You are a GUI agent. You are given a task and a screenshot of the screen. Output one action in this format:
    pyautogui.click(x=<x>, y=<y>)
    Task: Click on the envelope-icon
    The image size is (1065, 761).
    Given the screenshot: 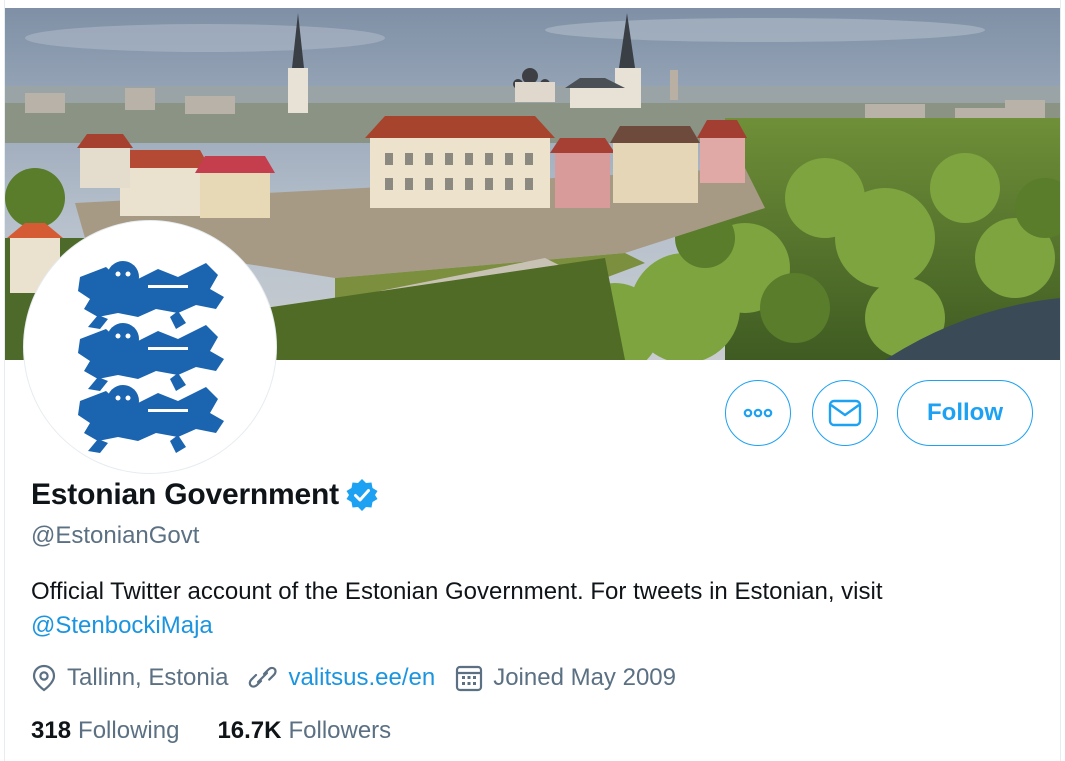 What is the action you would take?
    pyautogui.click(x=845, y=413)
    